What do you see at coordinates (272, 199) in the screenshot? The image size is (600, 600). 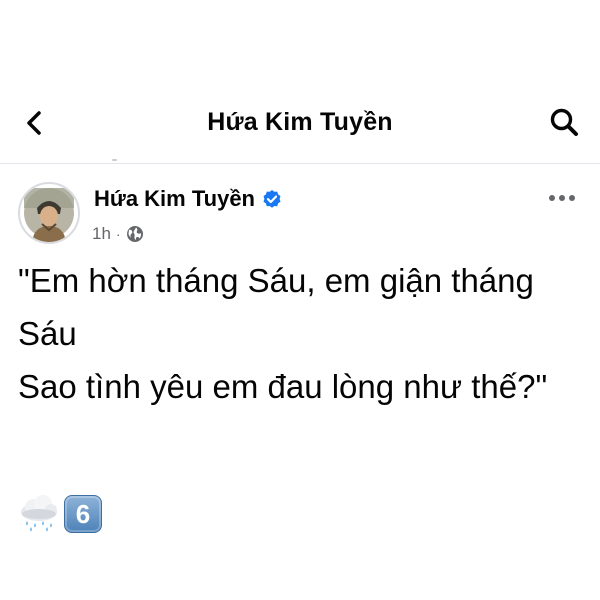 I see `verified-badge-icon` at bounding box center [272, 199].